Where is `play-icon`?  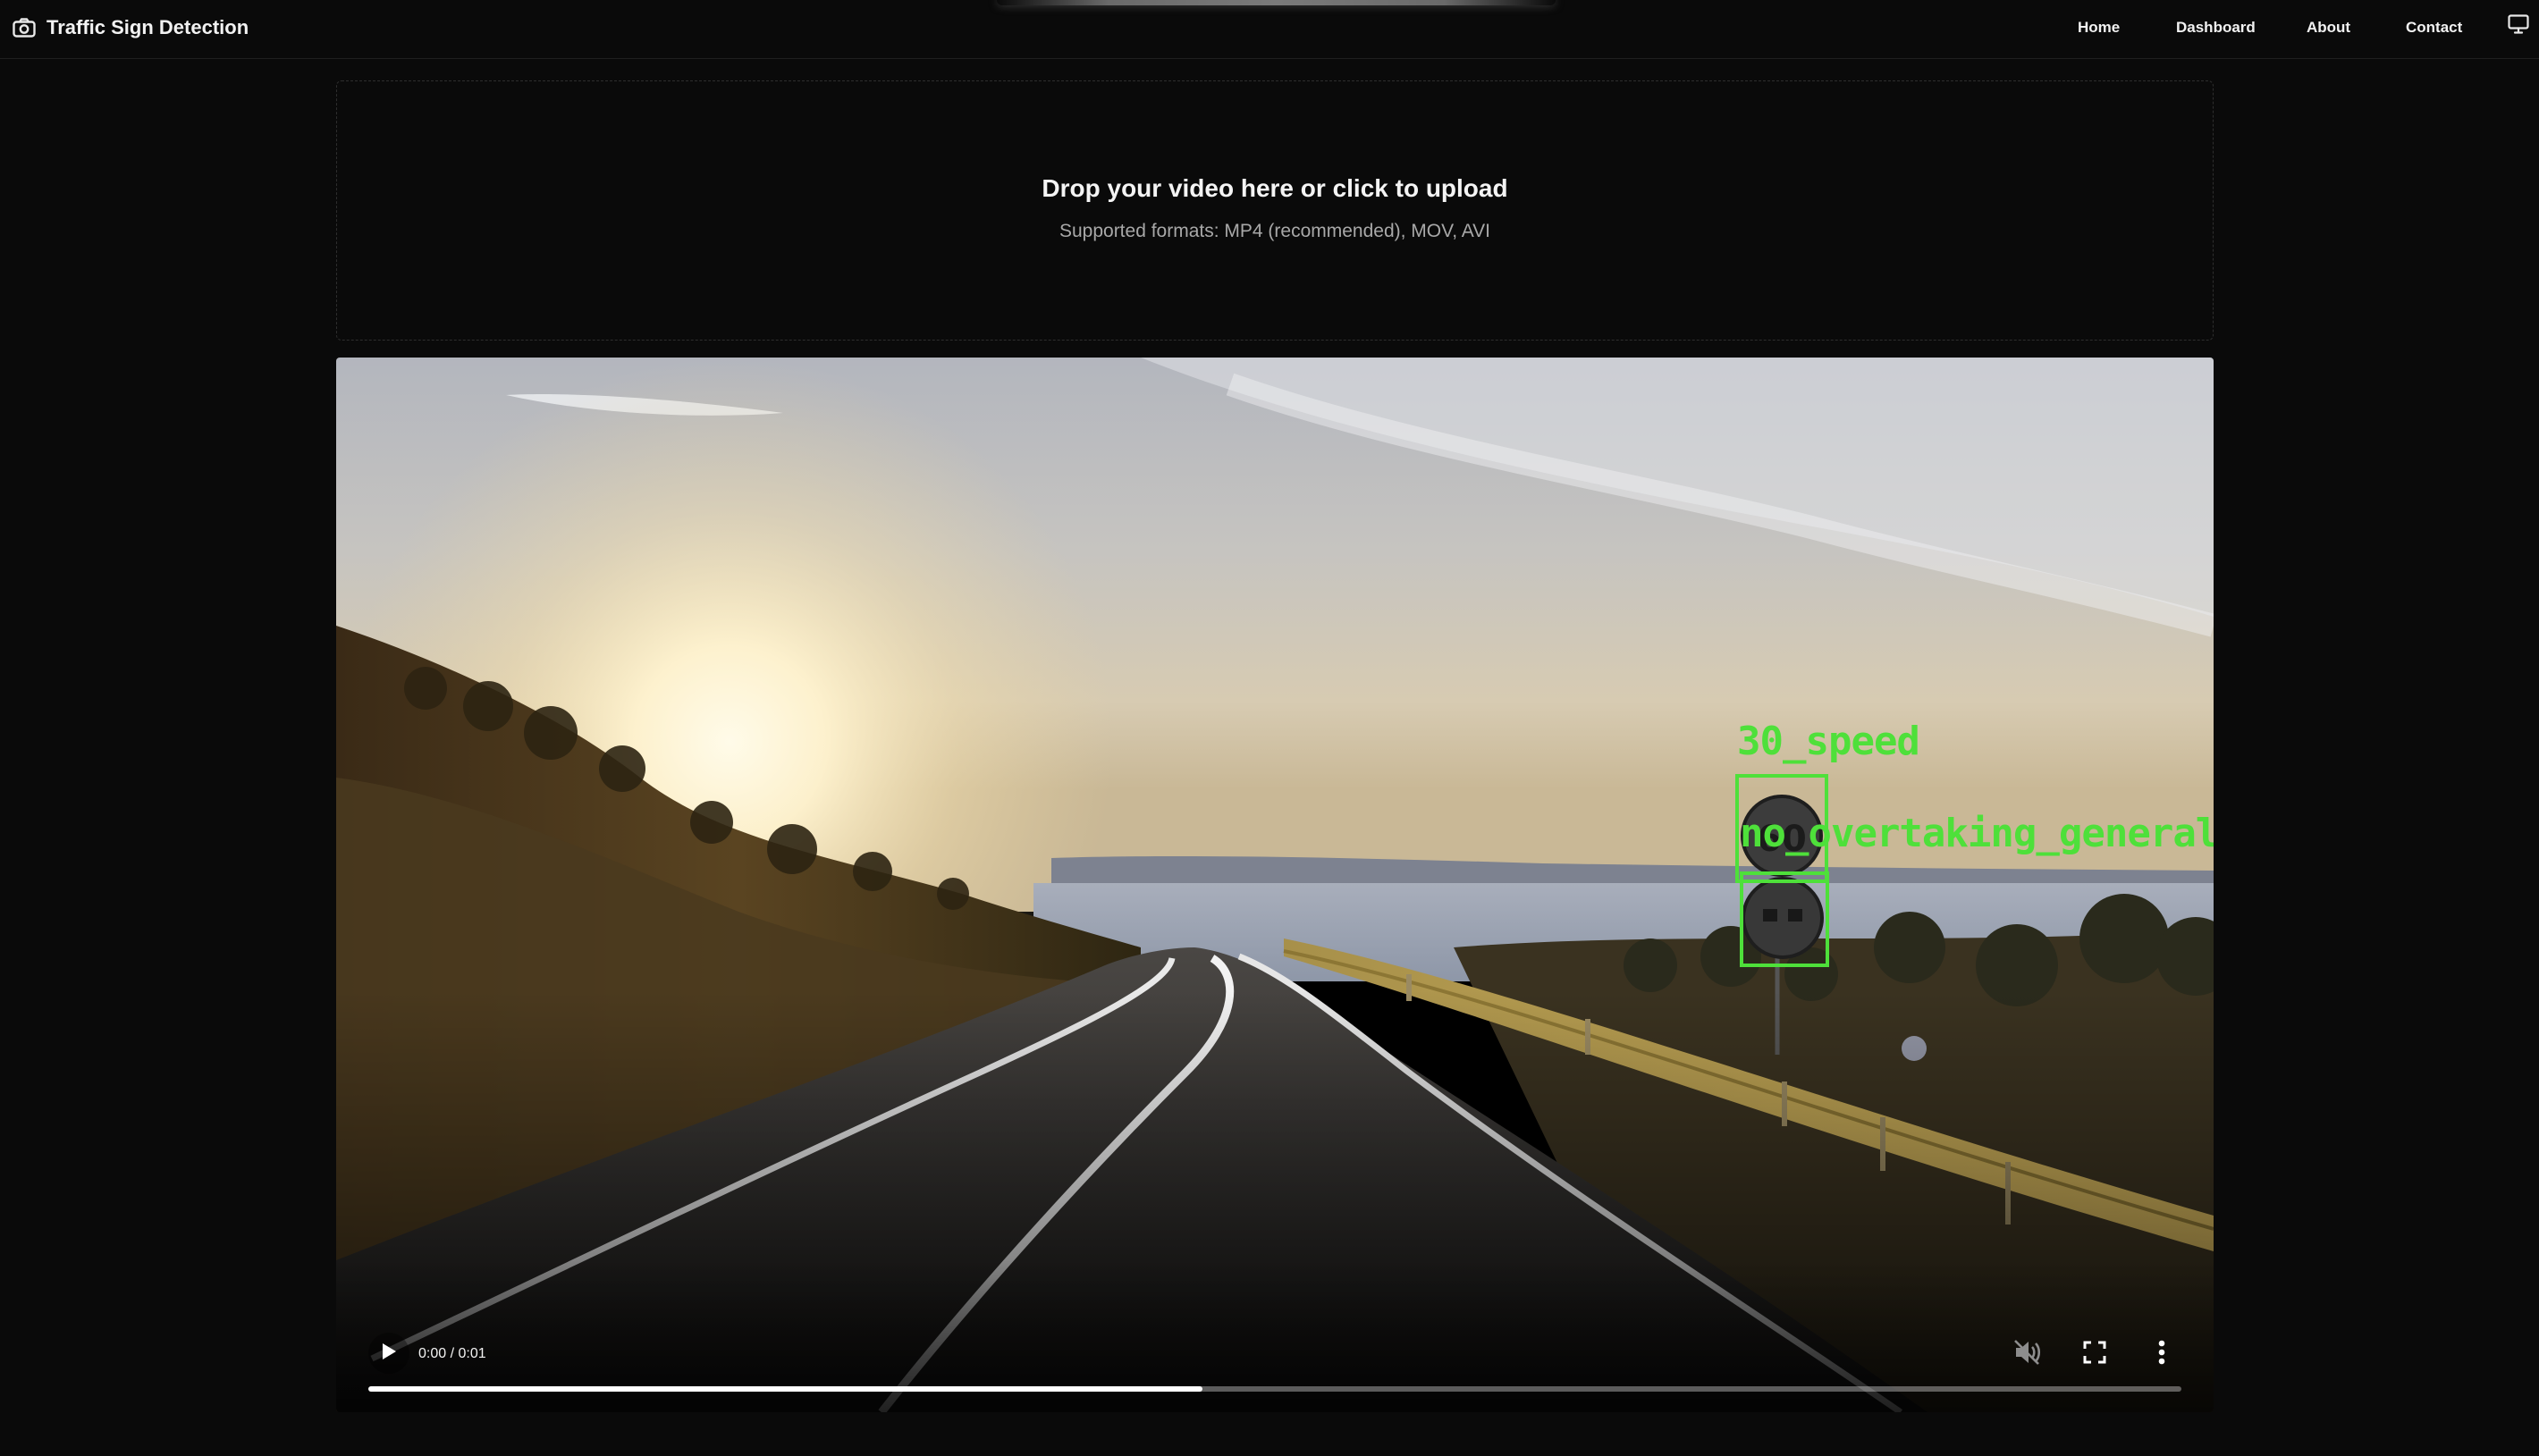 play-icon is located at coordinates (389, 1354).